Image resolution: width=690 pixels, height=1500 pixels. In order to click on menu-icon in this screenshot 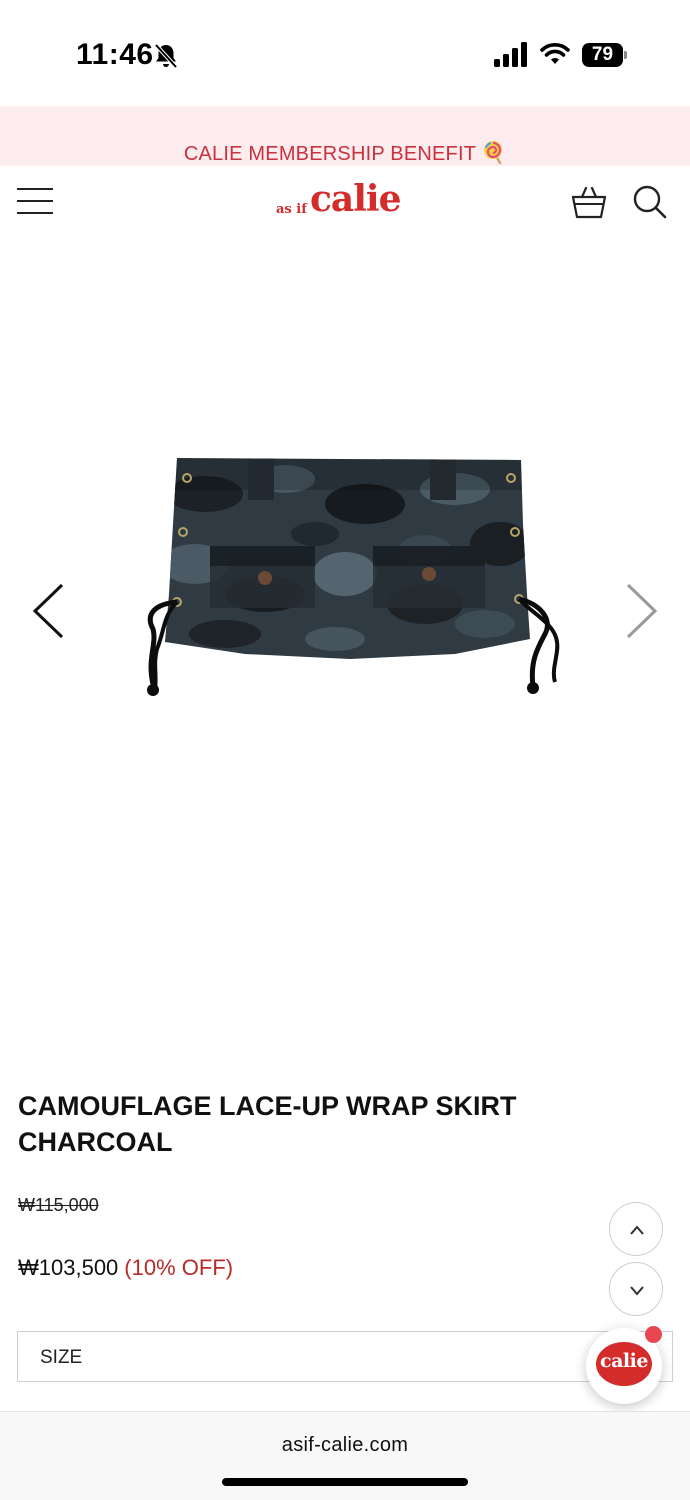, I will do `click(35, 189)`.